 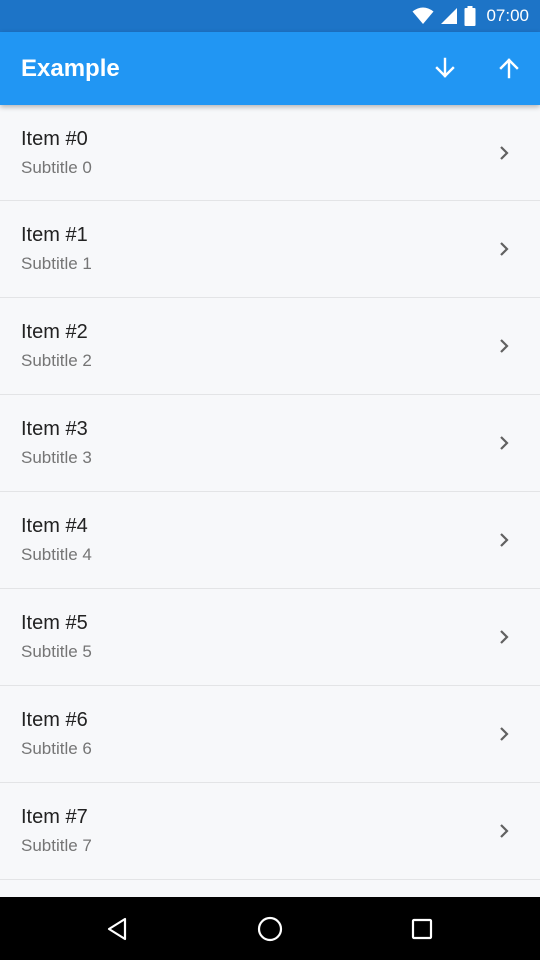 I want to click on item-title: Item #4, so click(x=54, y=526).